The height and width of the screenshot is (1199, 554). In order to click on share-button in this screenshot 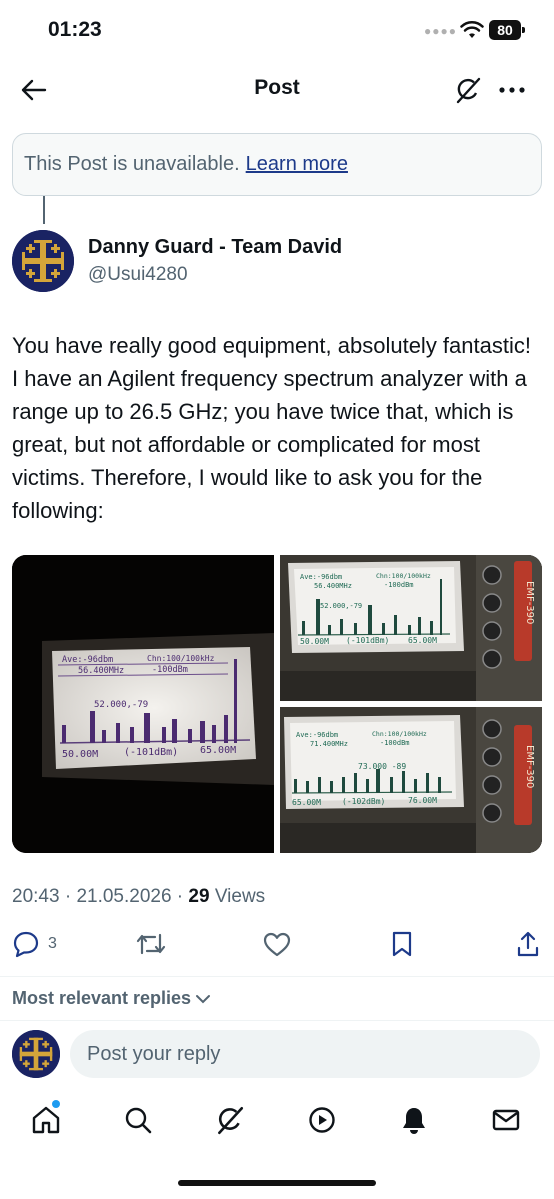, I will do `click(528, 944)`.